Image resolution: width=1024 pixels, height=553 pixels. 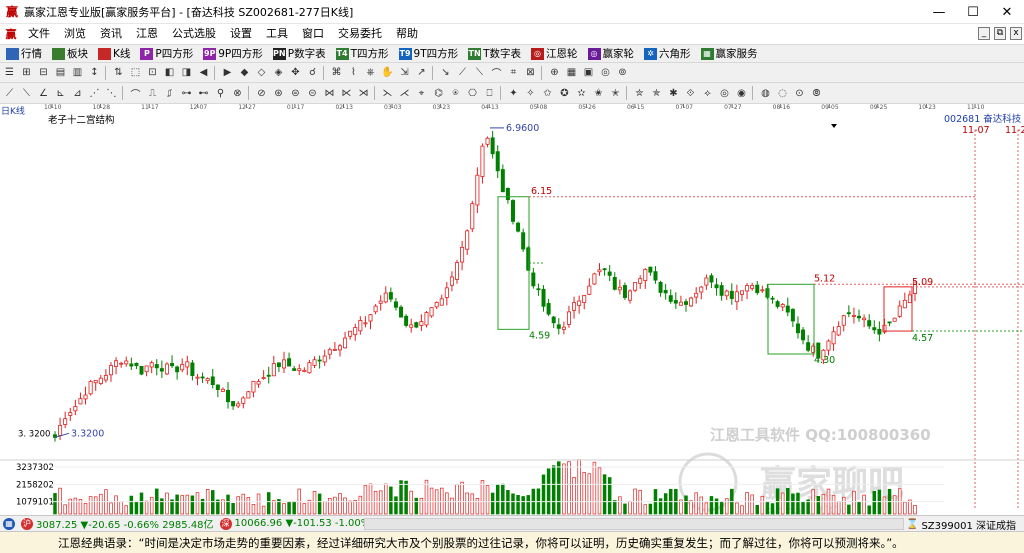 What do you see at coordinates (571, 72) in the screenshot?
I see `tb2-tool-icon: ▦` at bounding box center [571, 72].